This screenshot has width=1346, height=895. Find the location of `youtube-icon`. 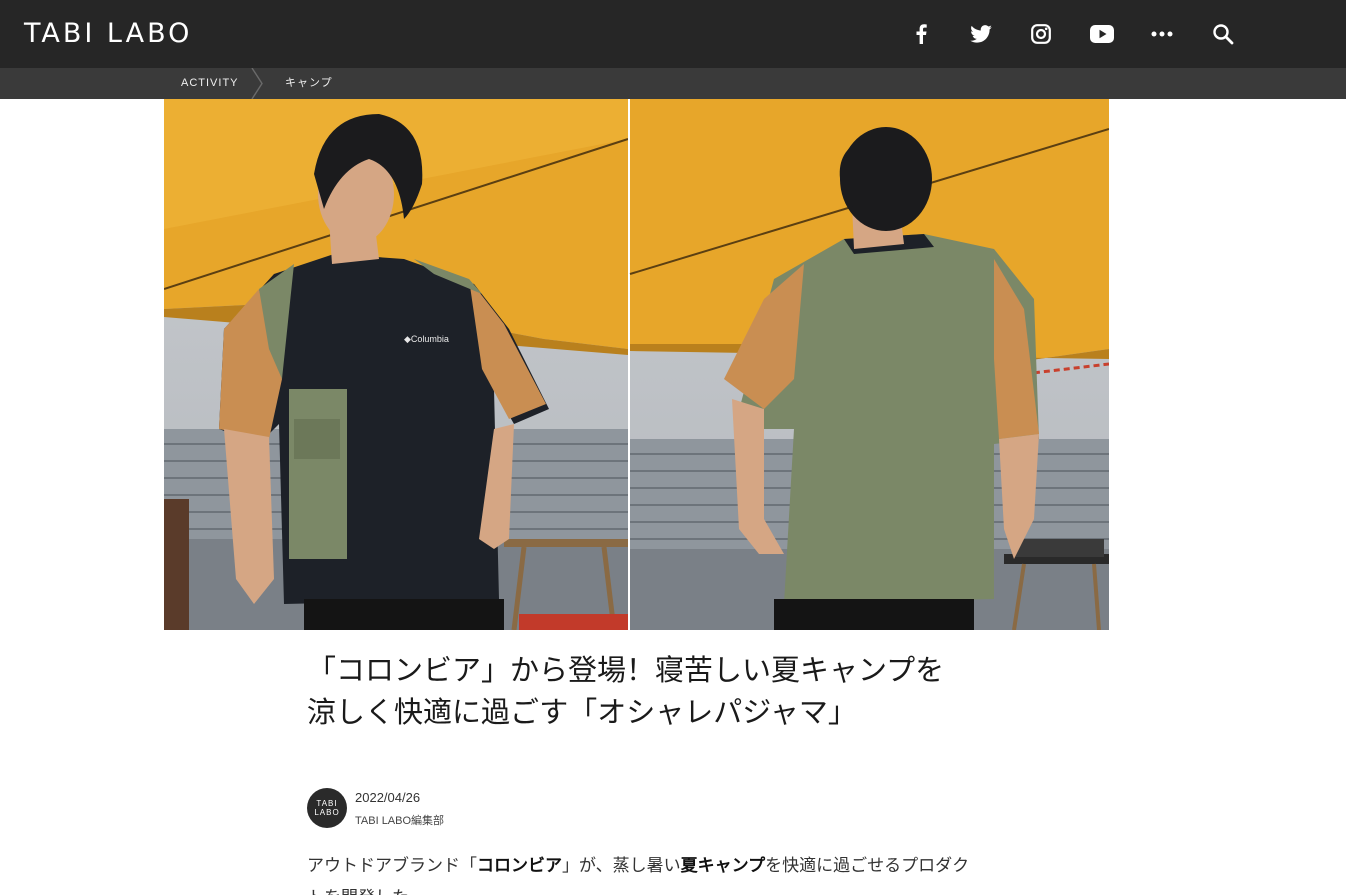

youtube-icon is located at coordinates (1102, 34).